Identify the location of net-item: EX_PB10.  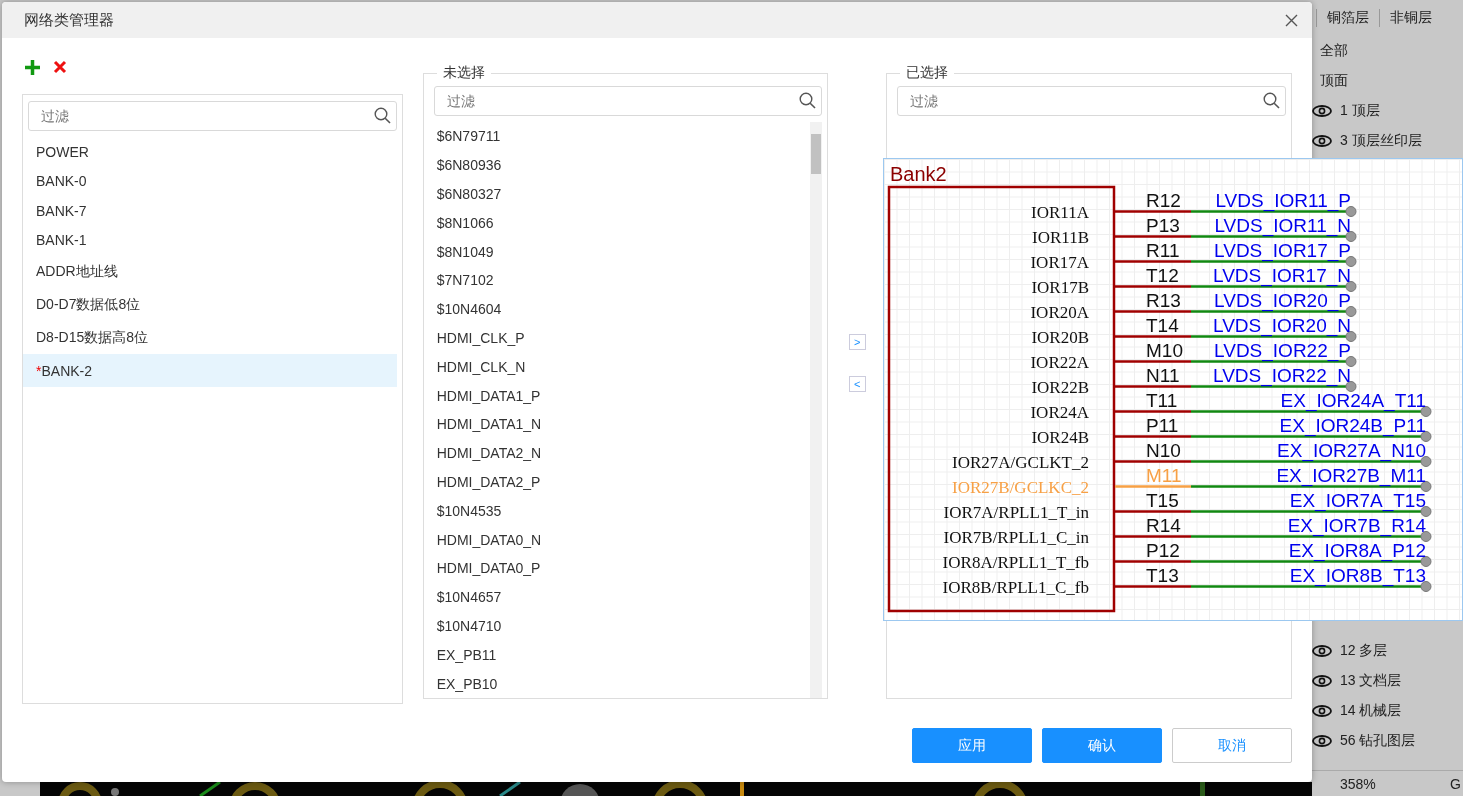
(619, 683).